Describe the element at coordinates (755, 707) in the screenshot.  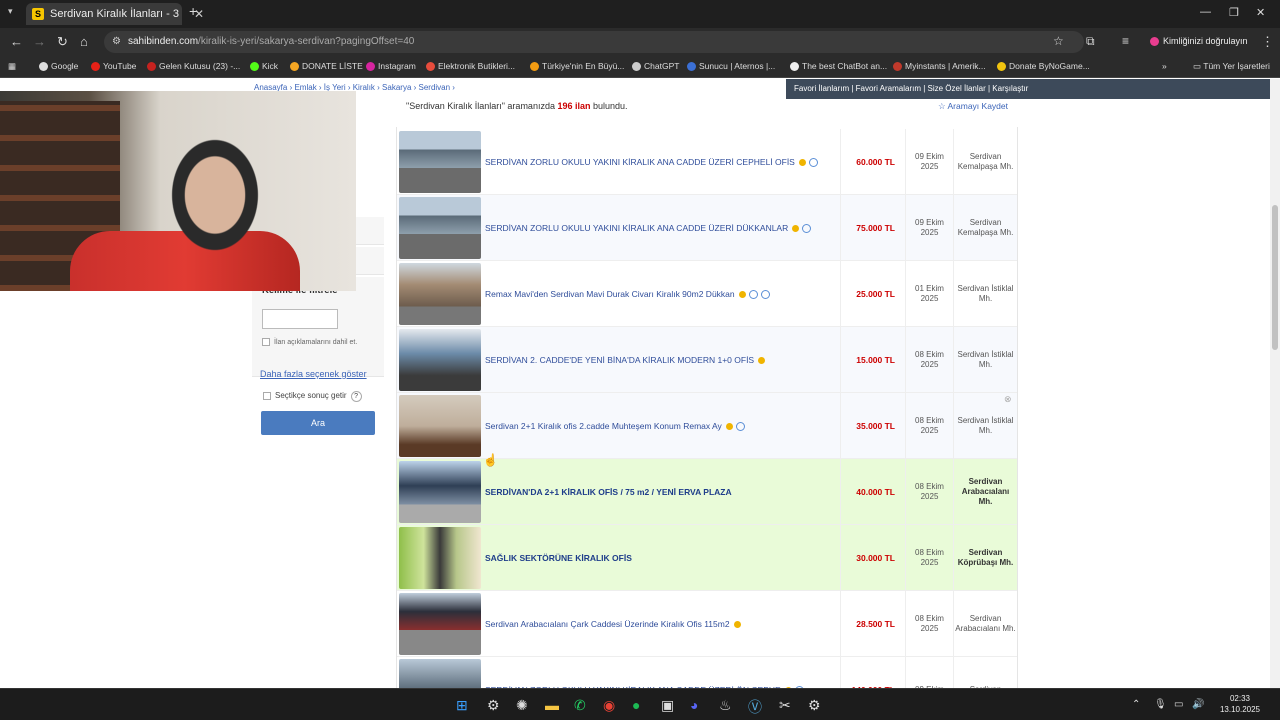
I see `app-icon: Ⓥ` at that location.